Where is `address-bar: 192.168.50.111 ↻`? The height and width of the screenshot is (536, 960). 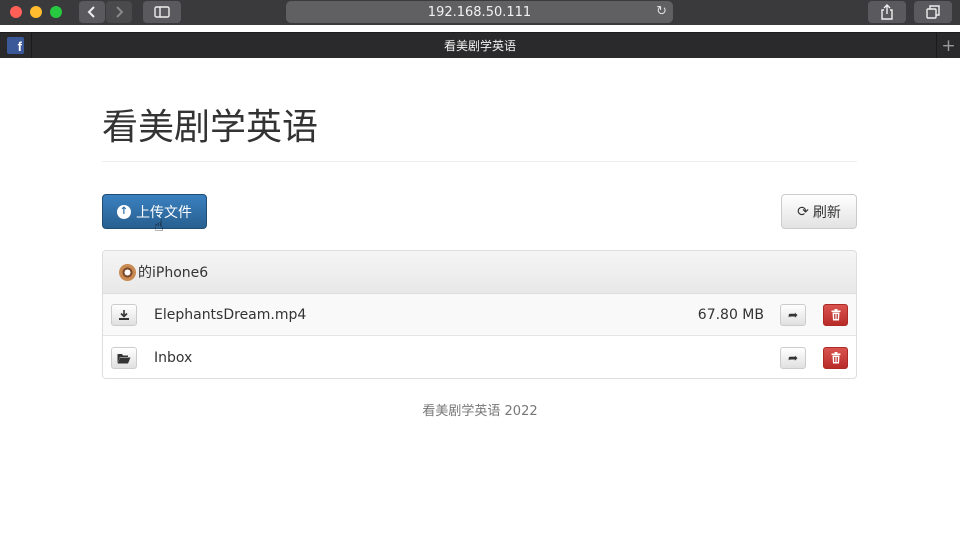 address-bar: 192.168.50.111 ↻ is located at coordinates (479, 12).